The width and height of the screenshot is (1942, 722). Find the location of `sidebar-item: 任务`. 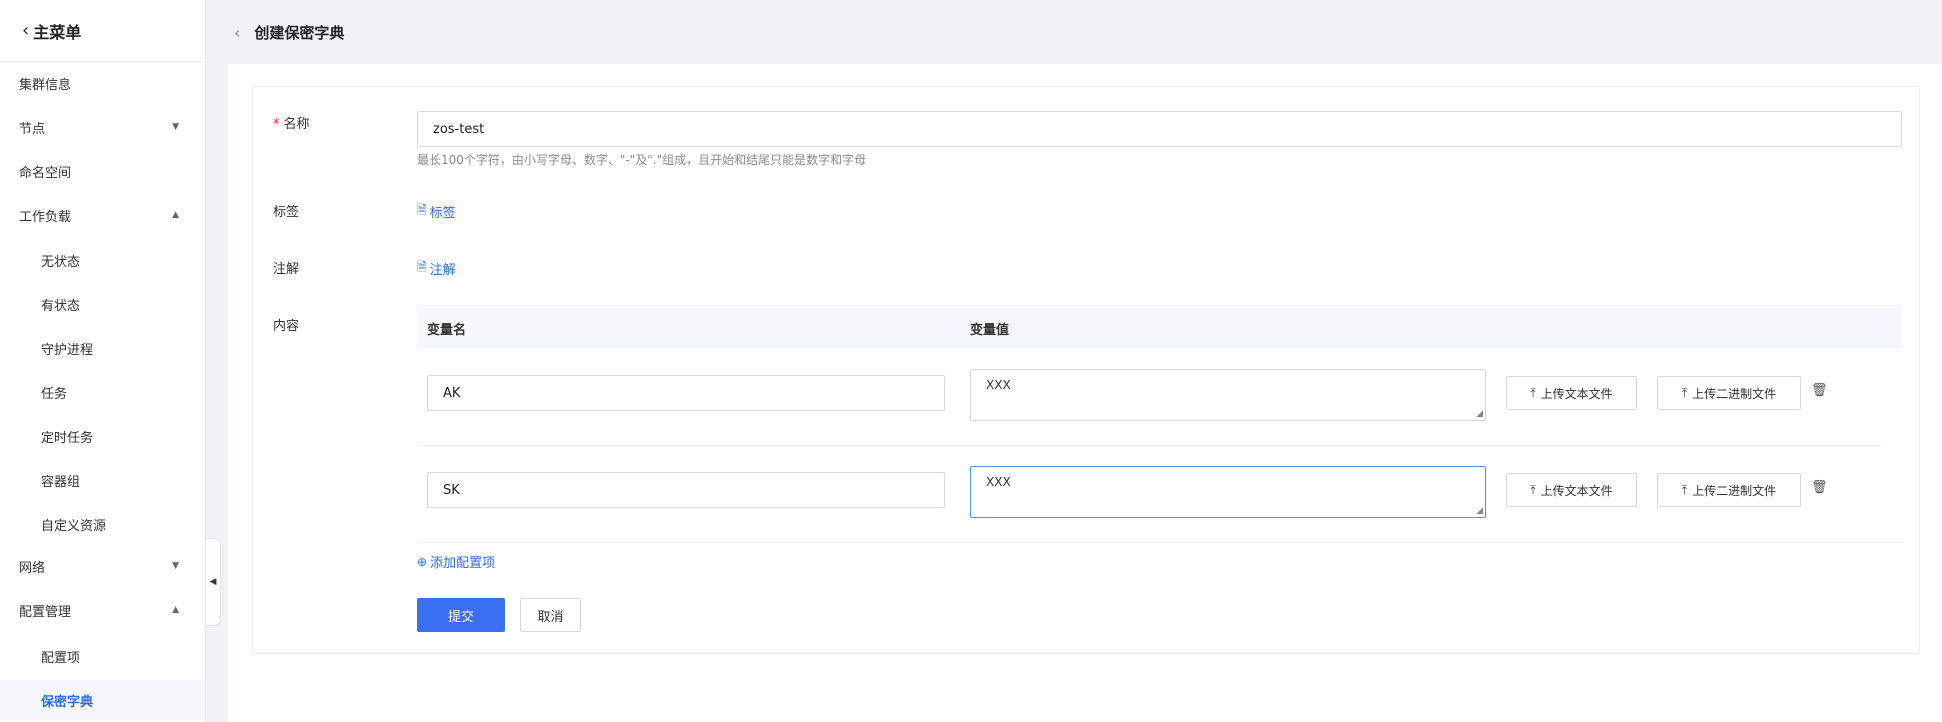

sidebar-item: 任务 is located at coordinates (102, 392).